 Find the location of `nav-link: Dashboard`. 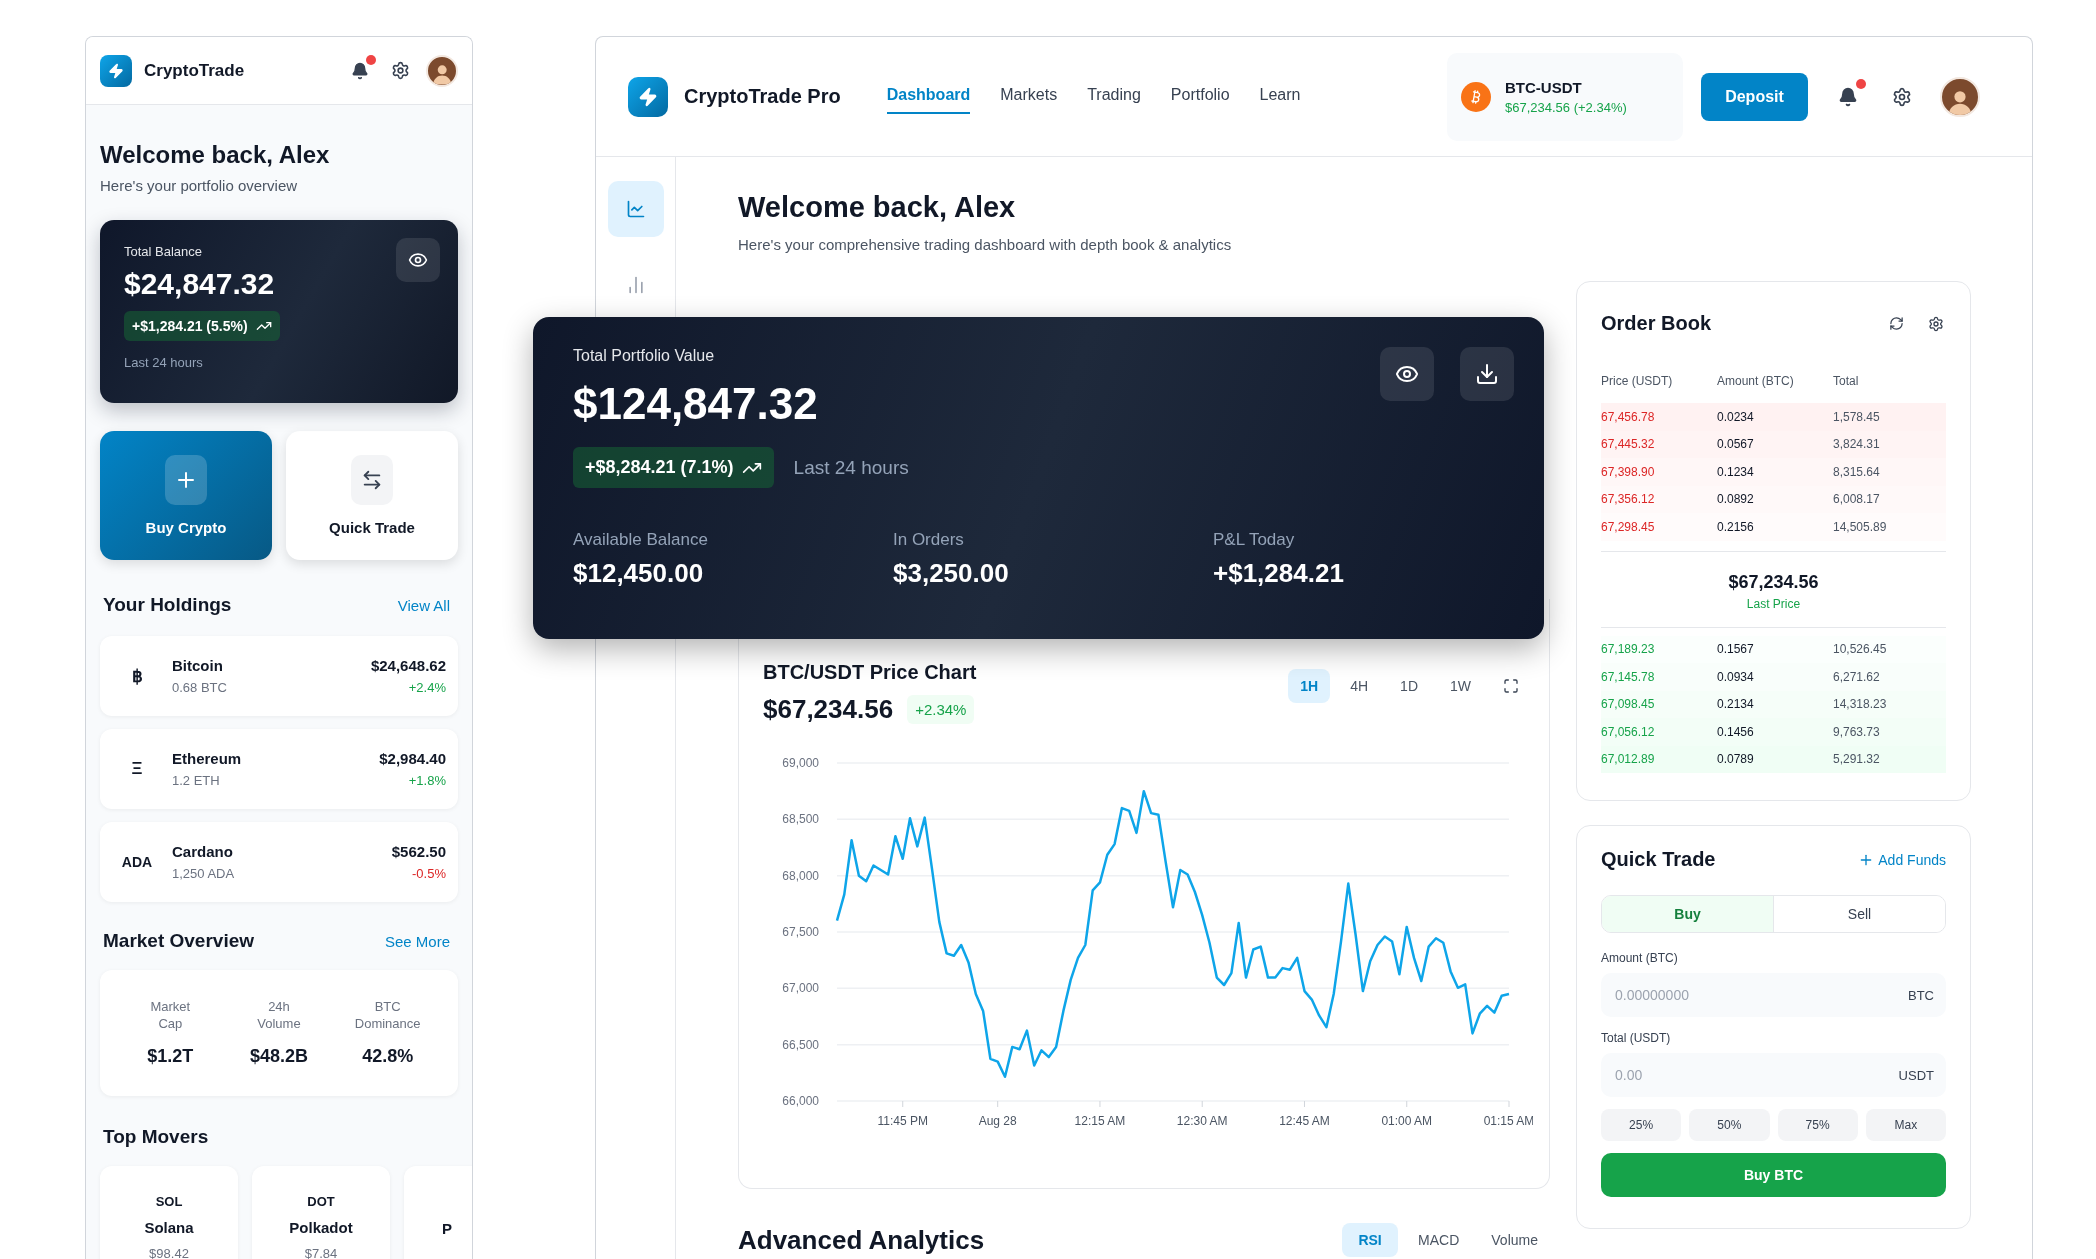

nav-link: Dashboard is located at coordinates (928, 96).